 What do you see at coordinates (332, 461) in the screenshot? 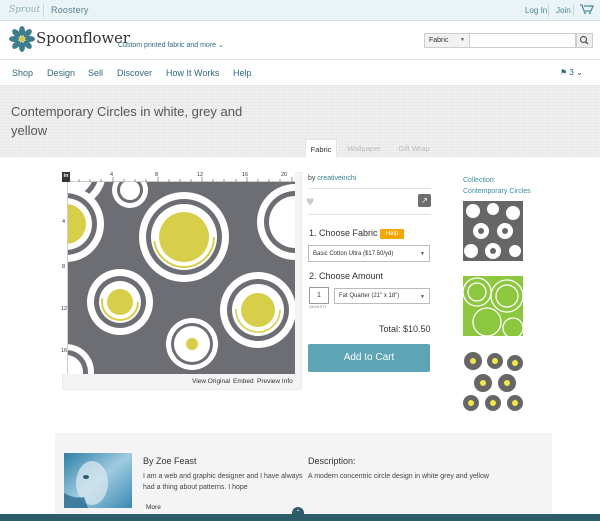
I see `description-heading: Description:` at bounding box center [332, 461].